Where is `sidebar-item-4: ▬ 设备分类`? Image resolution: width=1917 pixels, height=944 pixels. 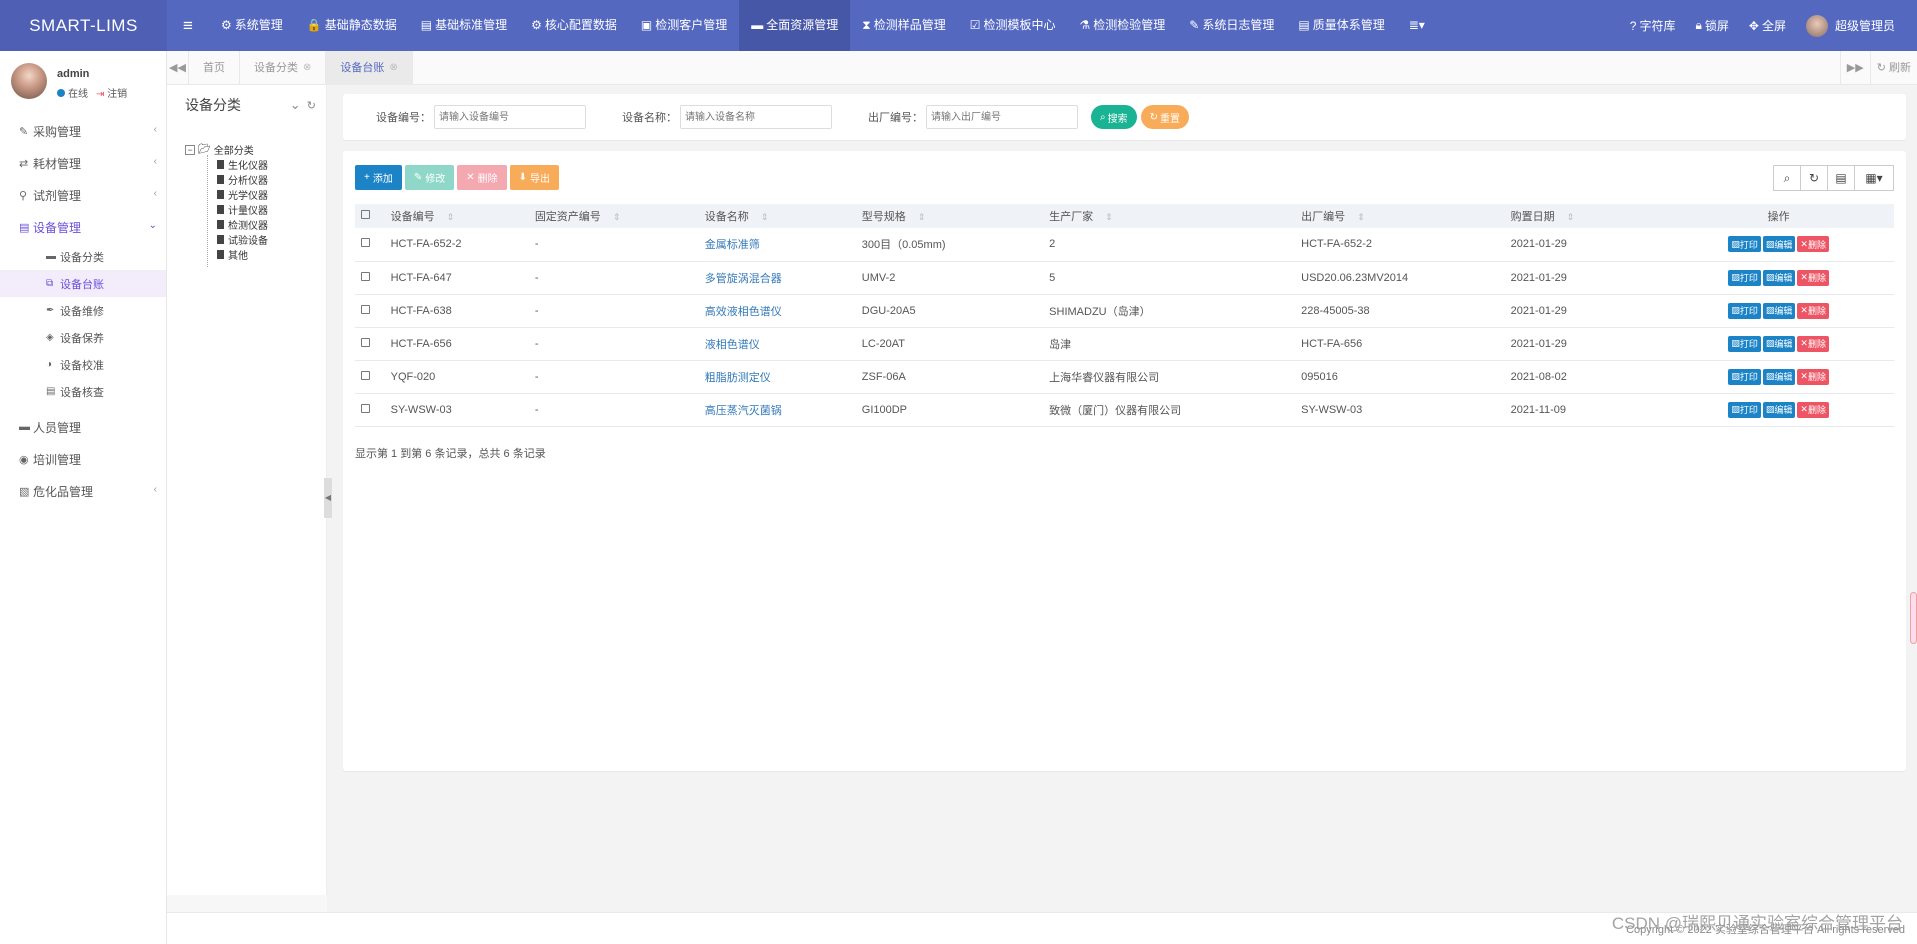
sidebar-item-4: ▬ 设备分类 is located at coordinates (83, 256).